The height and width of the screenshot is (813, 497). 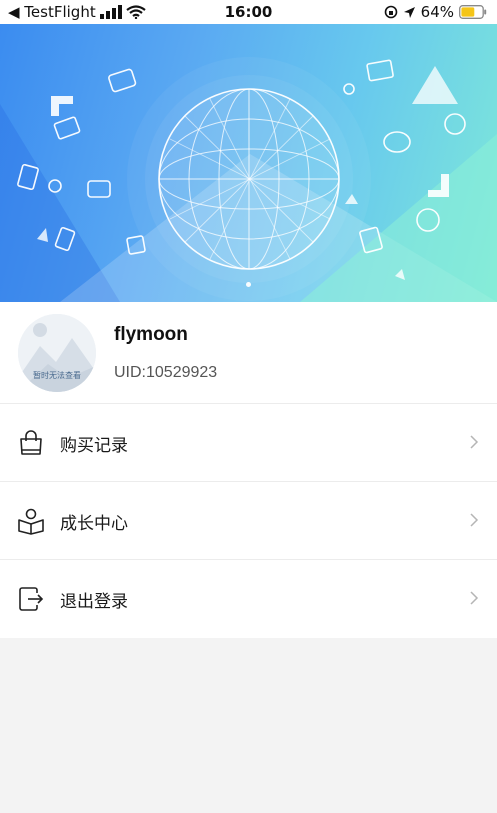 I want to click on small-circle-icon, so click(x=349, y=89).